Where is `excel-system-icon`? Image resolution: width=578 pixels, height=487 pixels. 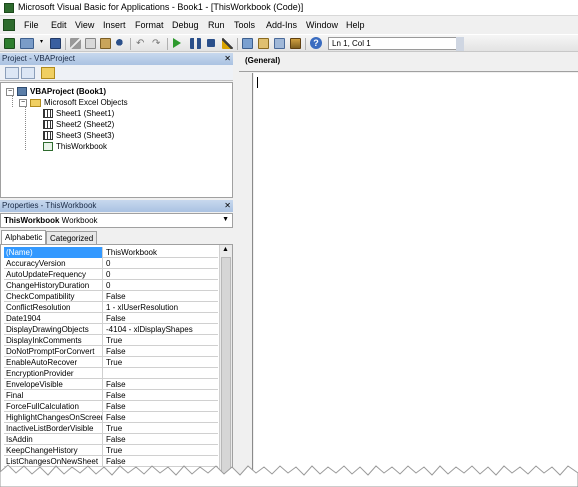
excel-system-icon is located at coordinates (9, 25).